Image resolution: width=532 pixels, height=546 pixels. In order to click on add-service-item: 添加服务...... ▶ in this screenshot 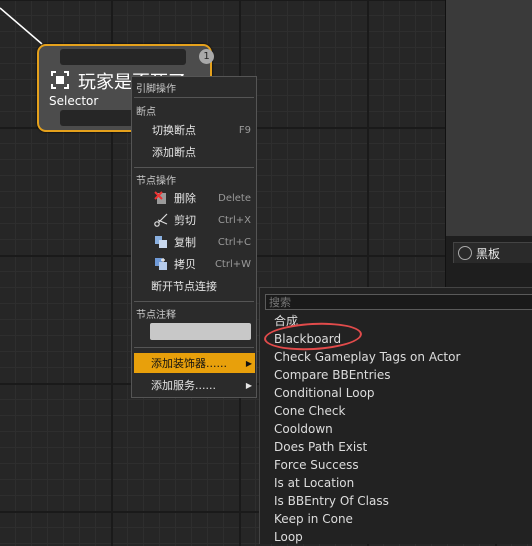, I will do `click(194, 385)`.